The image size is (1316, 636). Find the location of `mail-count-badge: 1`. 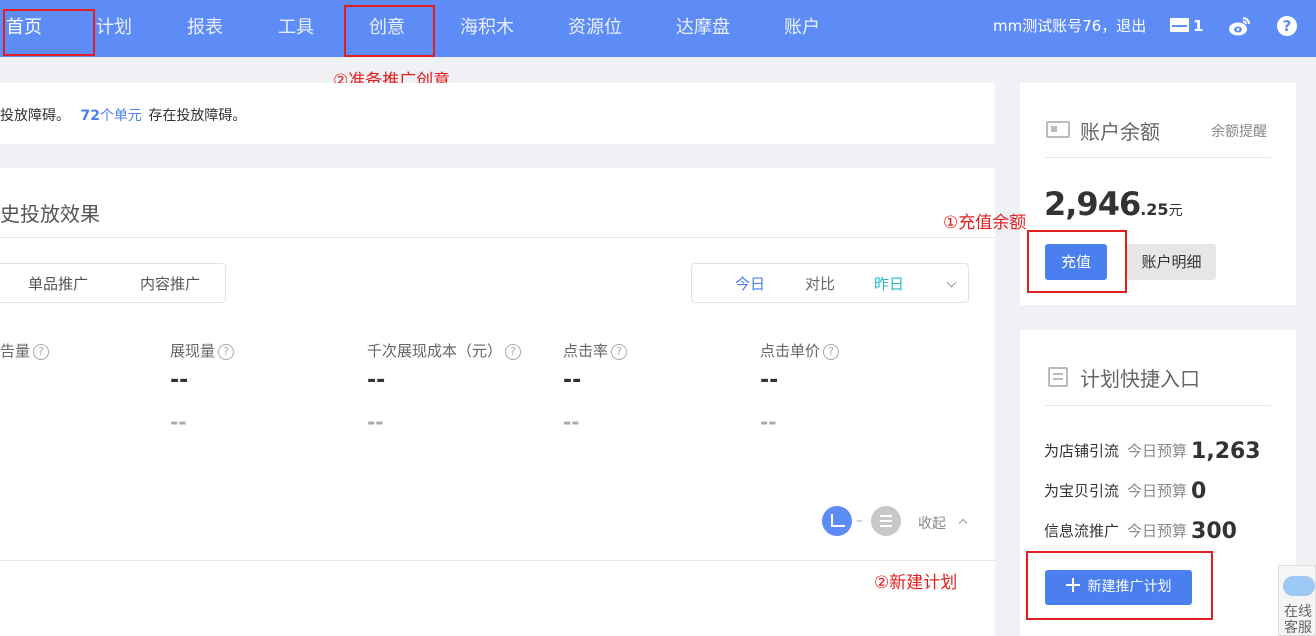

mail-count-badge: 1 is located at coordinates (1198, 26).